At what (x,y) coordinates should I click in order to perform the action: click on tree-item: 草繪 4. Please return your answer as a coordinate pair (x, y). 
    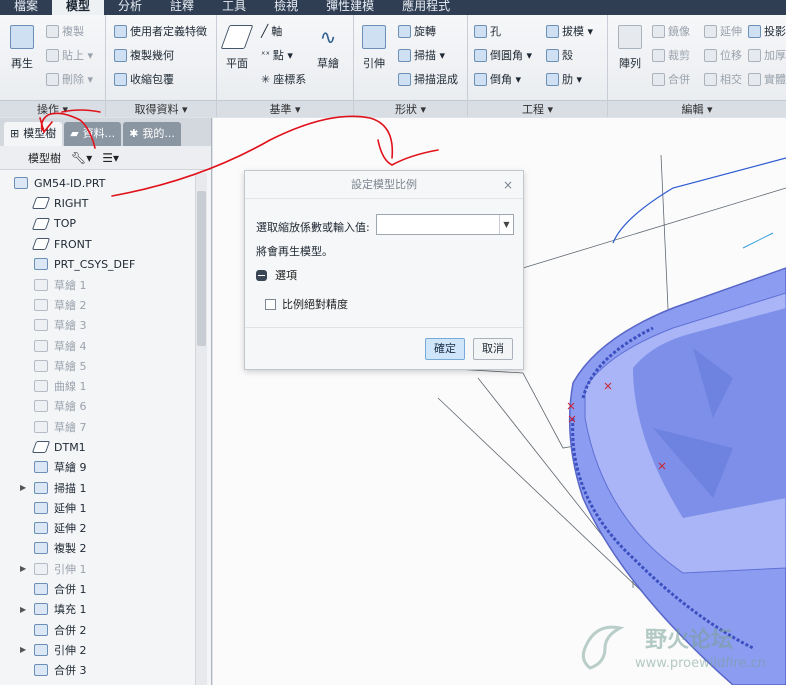
    Looking at the image, I should click on (98, 345).